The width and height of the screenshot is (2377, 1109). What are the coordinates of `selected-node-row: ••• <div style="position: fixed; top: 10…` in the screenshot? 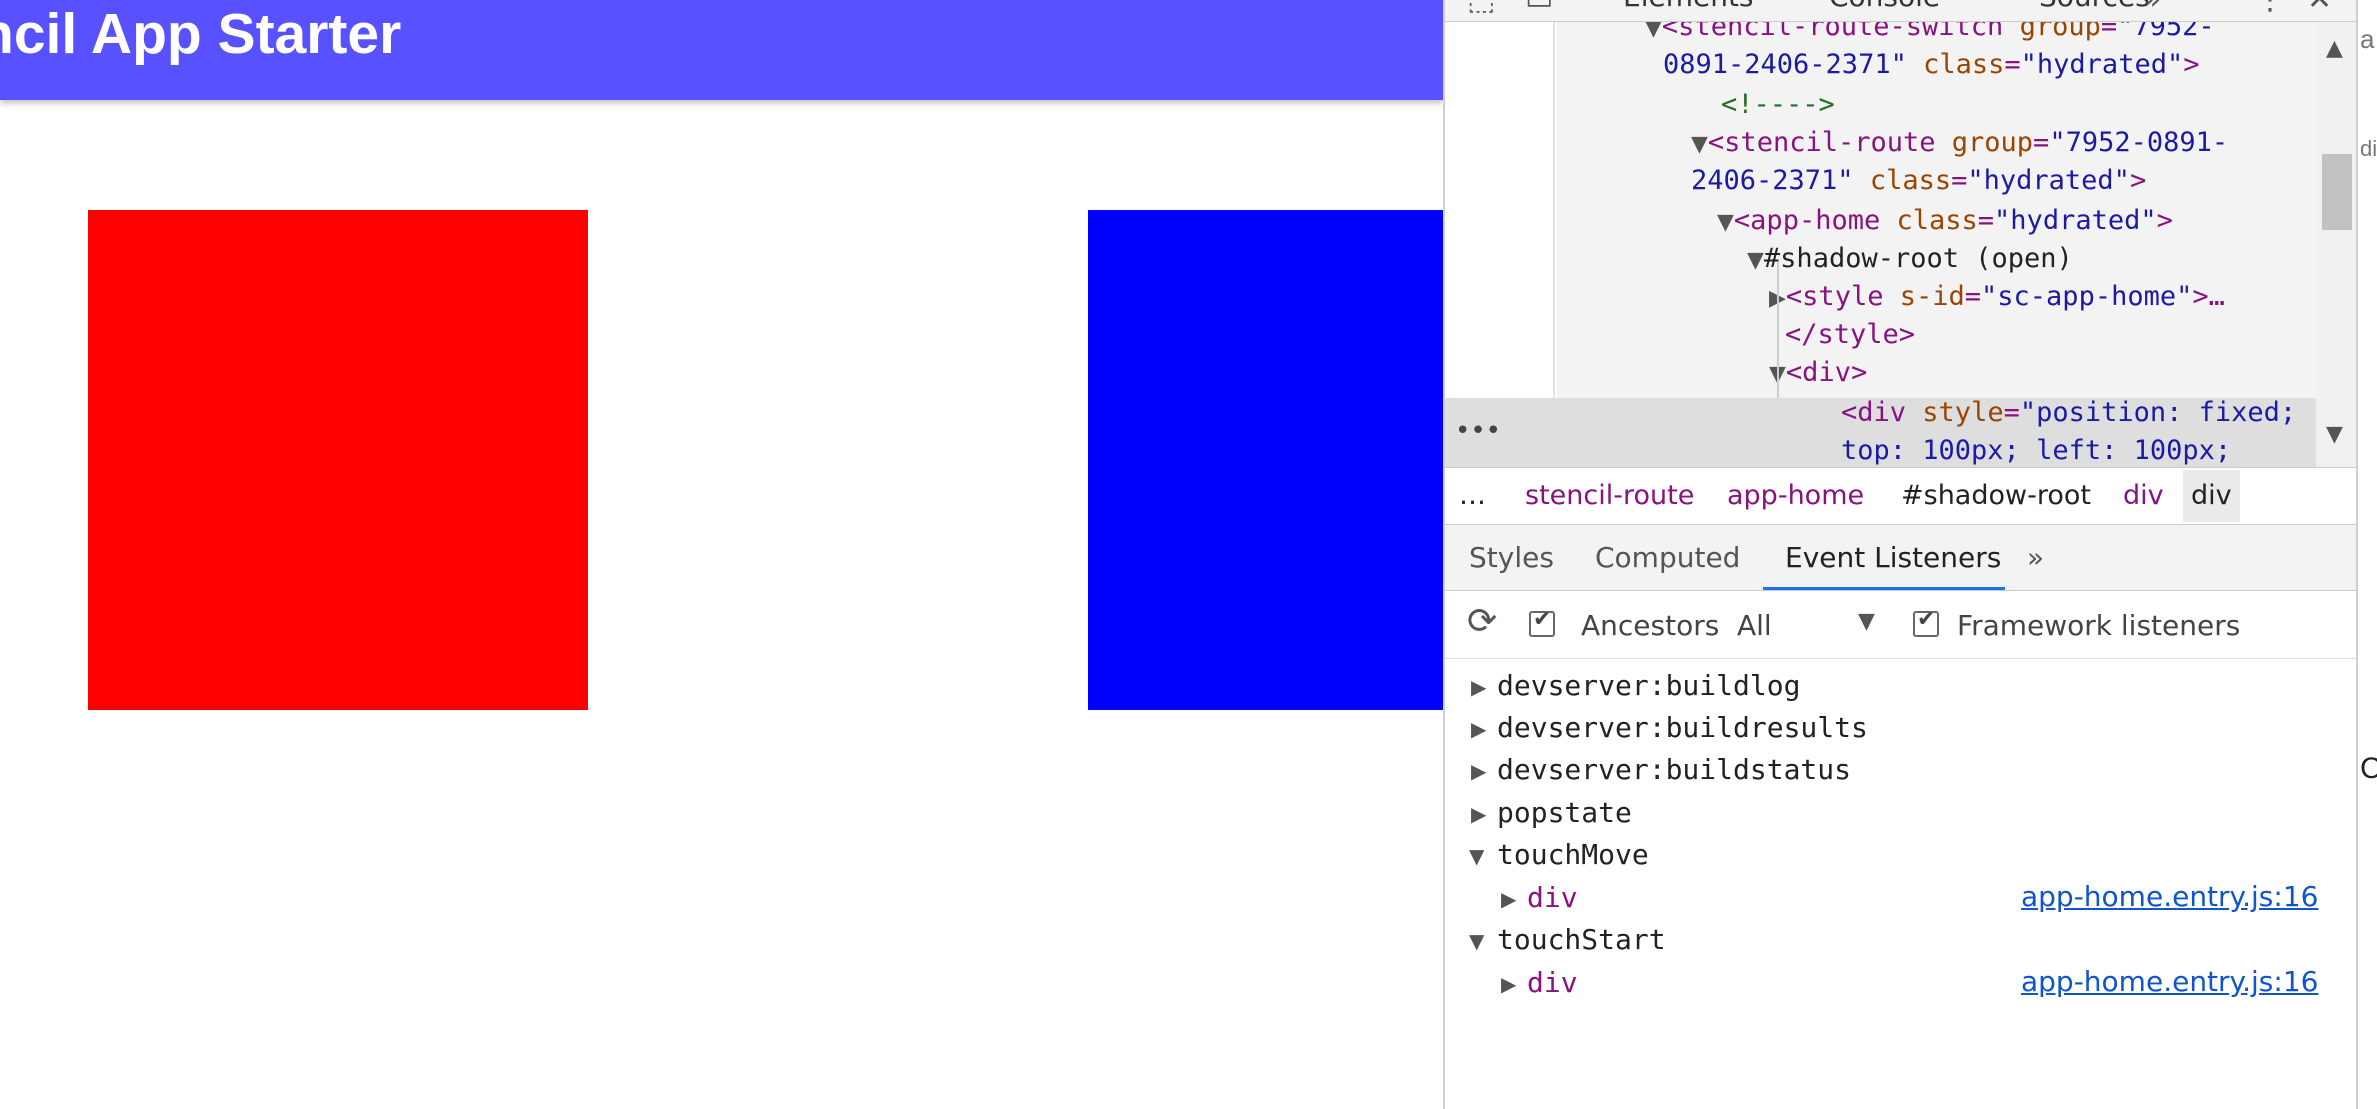 It's located at (1880, 432).